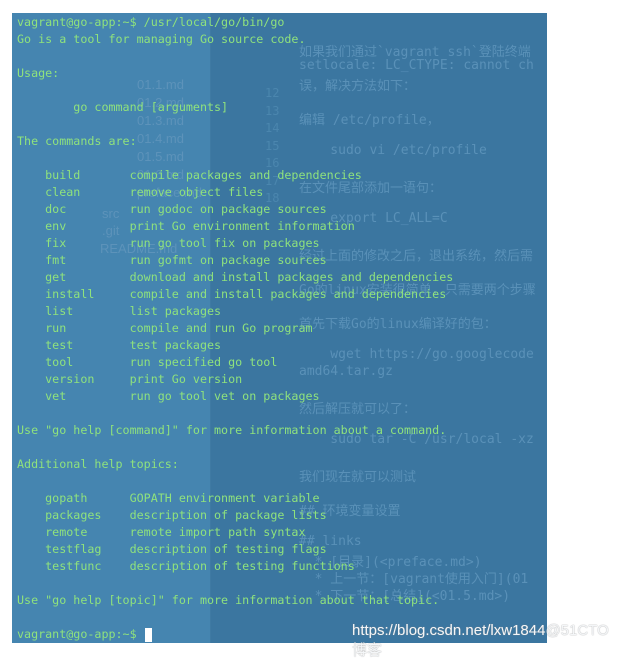 The height and width of the screenshot is (660, 620). I want to click on terminal-line: gopath GOPATH environment variable, so click(168, 498).